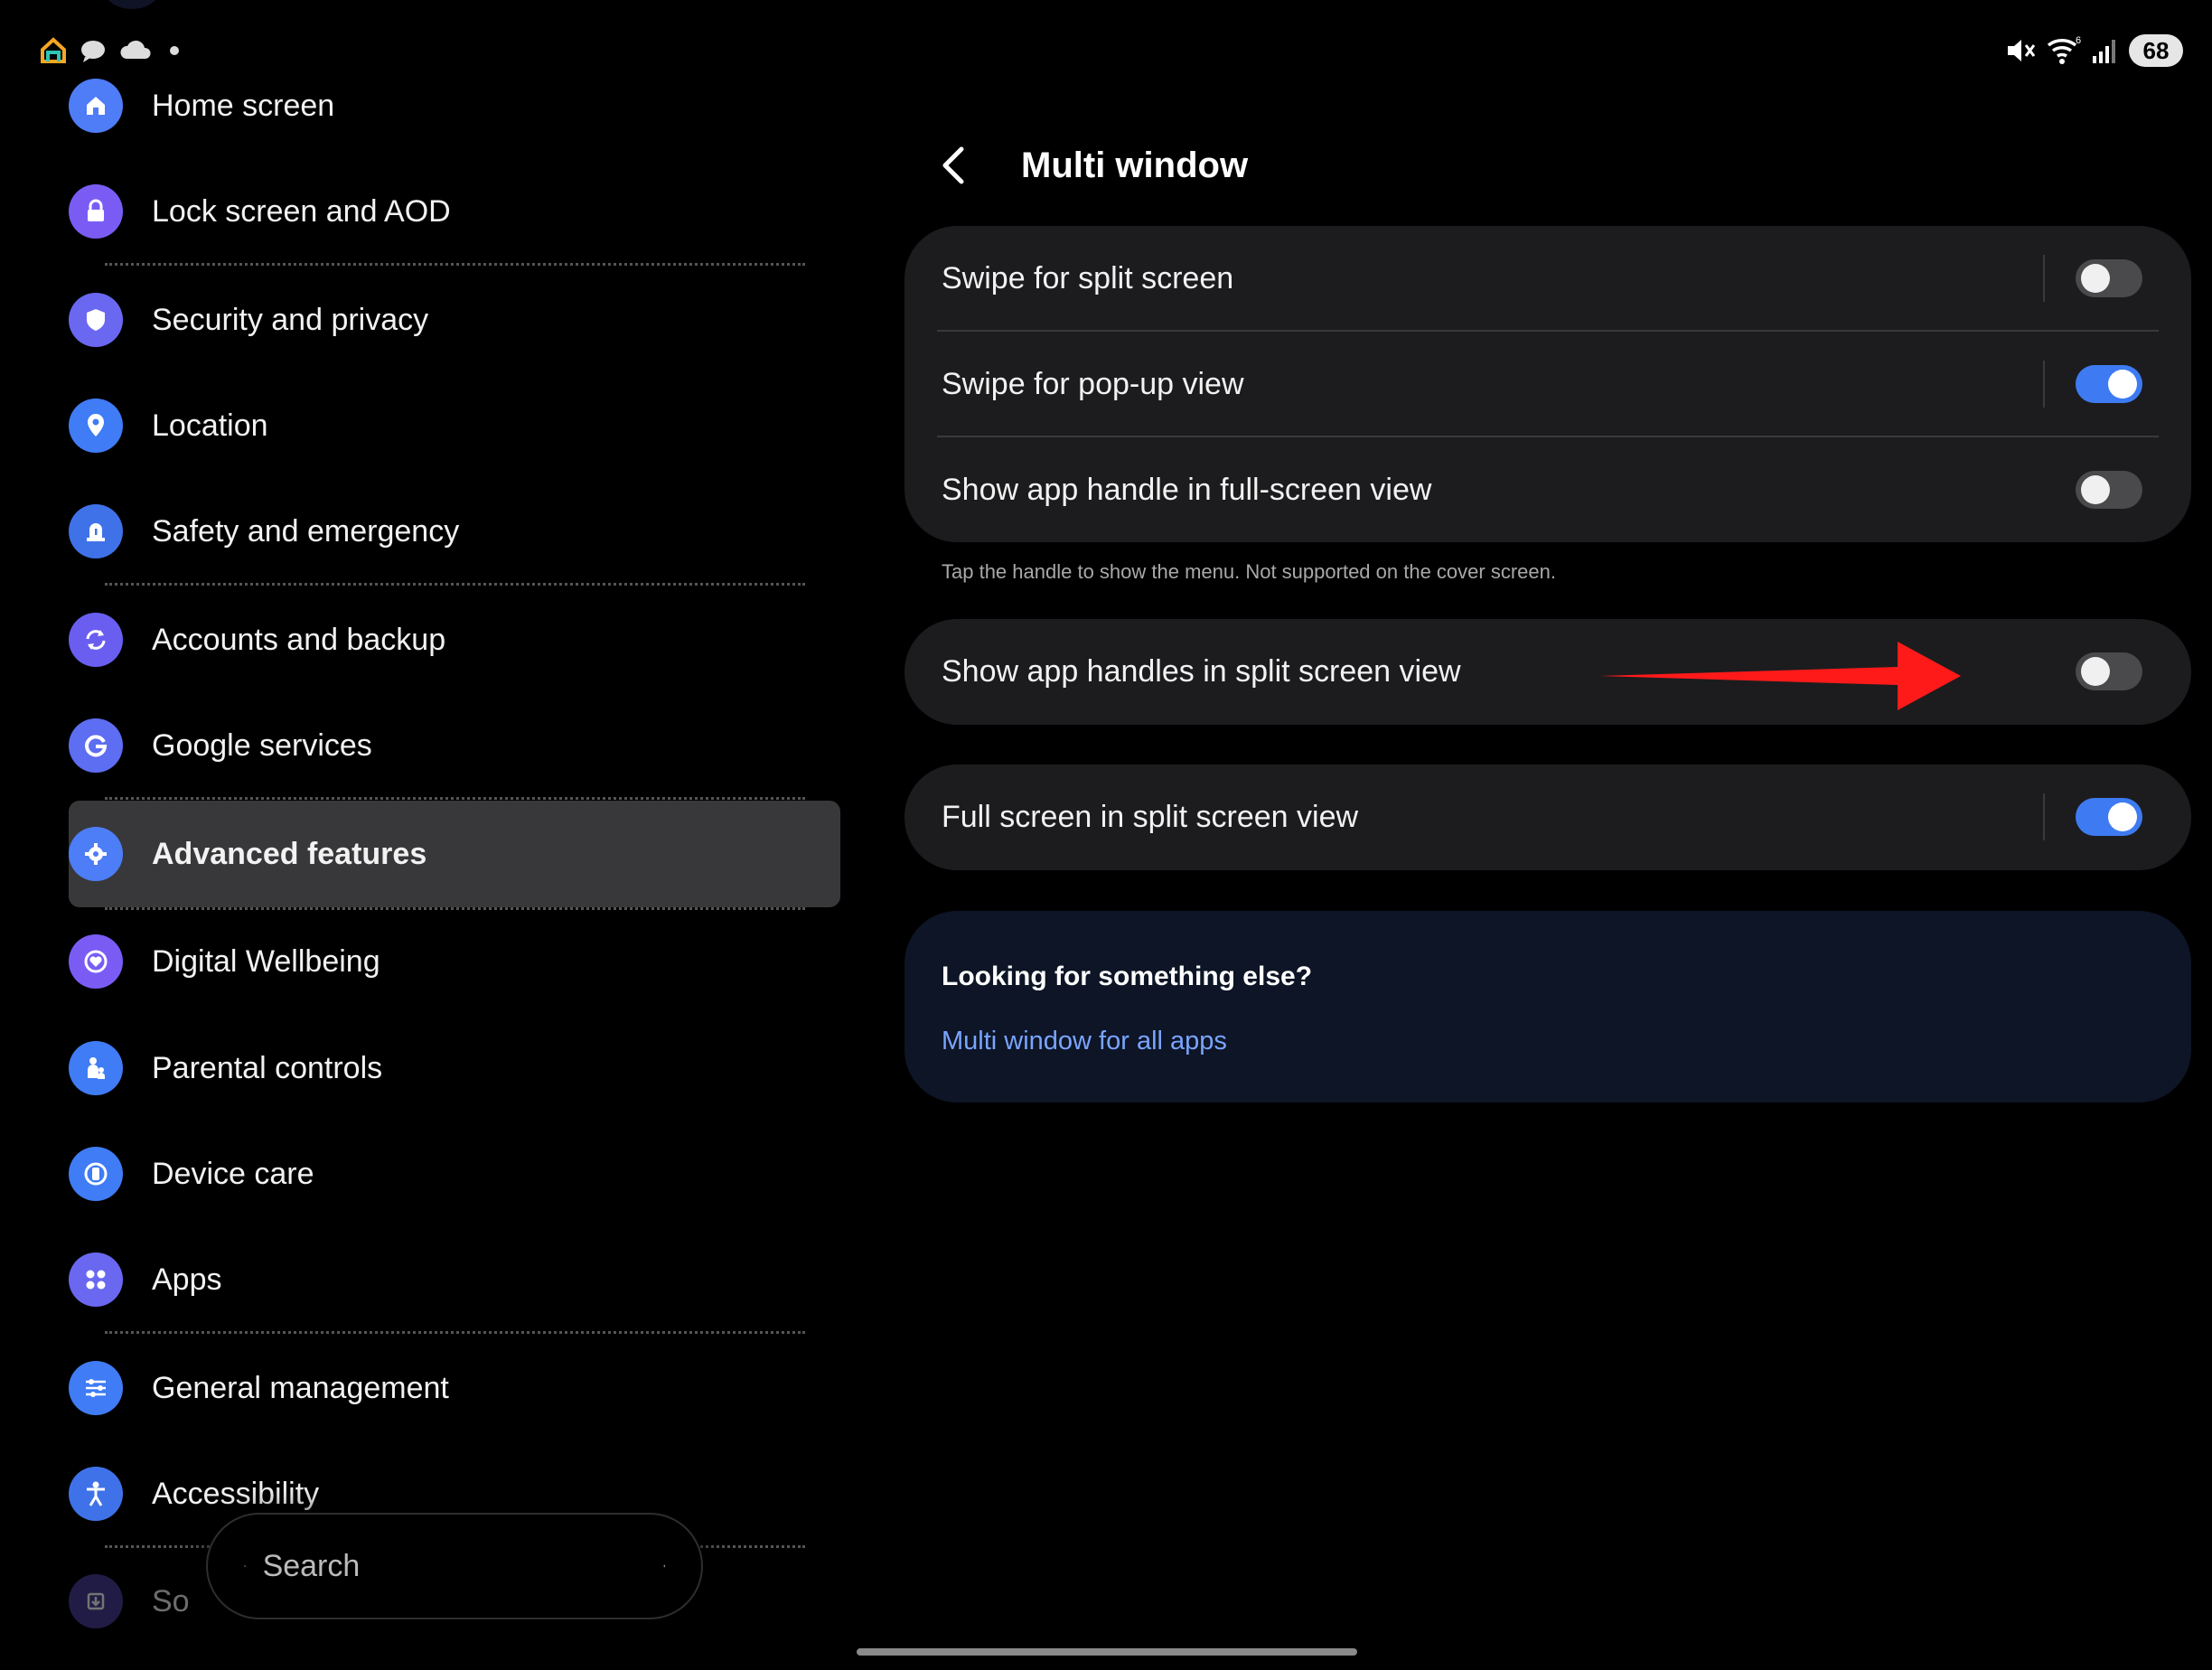 This screenshot has height=1670, width=2212. Describe the element at coordinates (96, 426) in the screenshot. I see `location-pin-icon` at that location.